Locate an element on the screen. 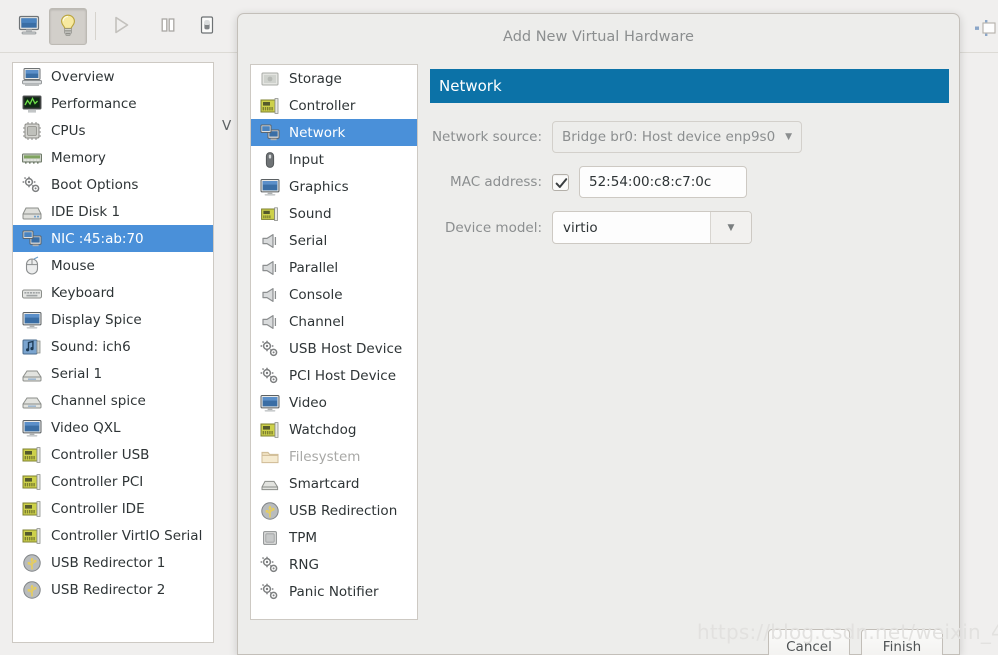 The height and width of the screenshot is (655, 998). hardware-type-item-label: TPM is located at coordinates (303, 537).